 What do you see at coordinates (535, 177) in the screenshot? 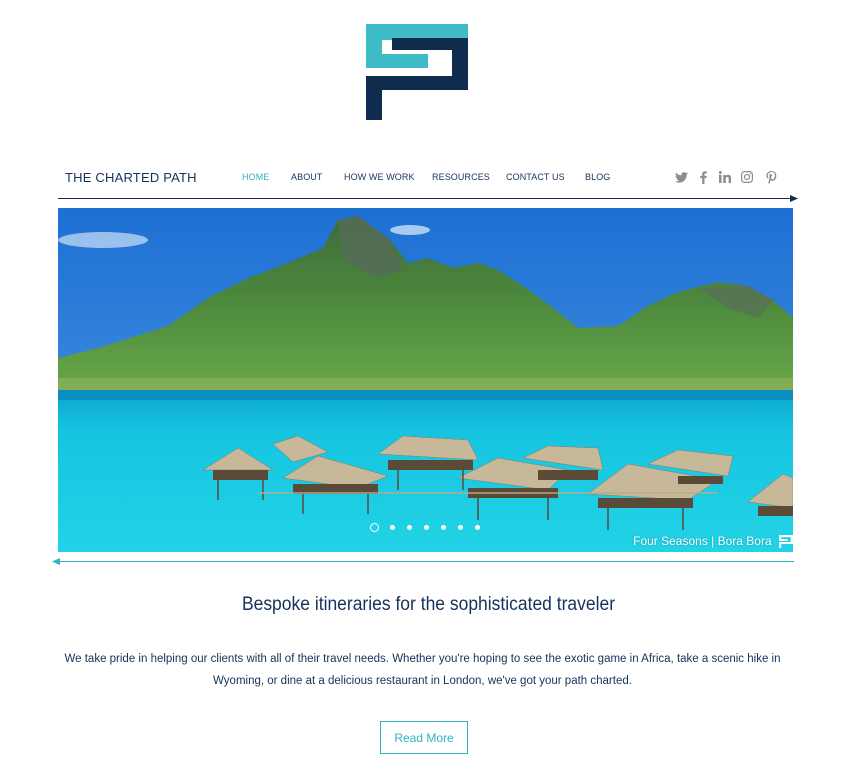
I see `nav-item-contact-us: CONTACT US` at bounding box center [535, 177].